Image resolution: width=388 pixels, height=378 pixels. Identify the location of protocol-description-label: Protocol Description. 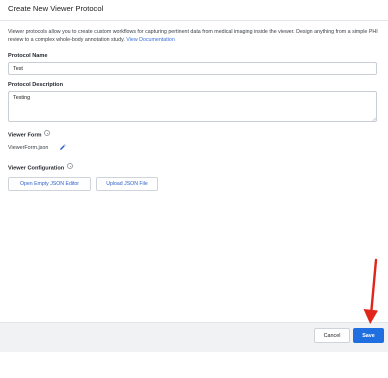
(36, 85).